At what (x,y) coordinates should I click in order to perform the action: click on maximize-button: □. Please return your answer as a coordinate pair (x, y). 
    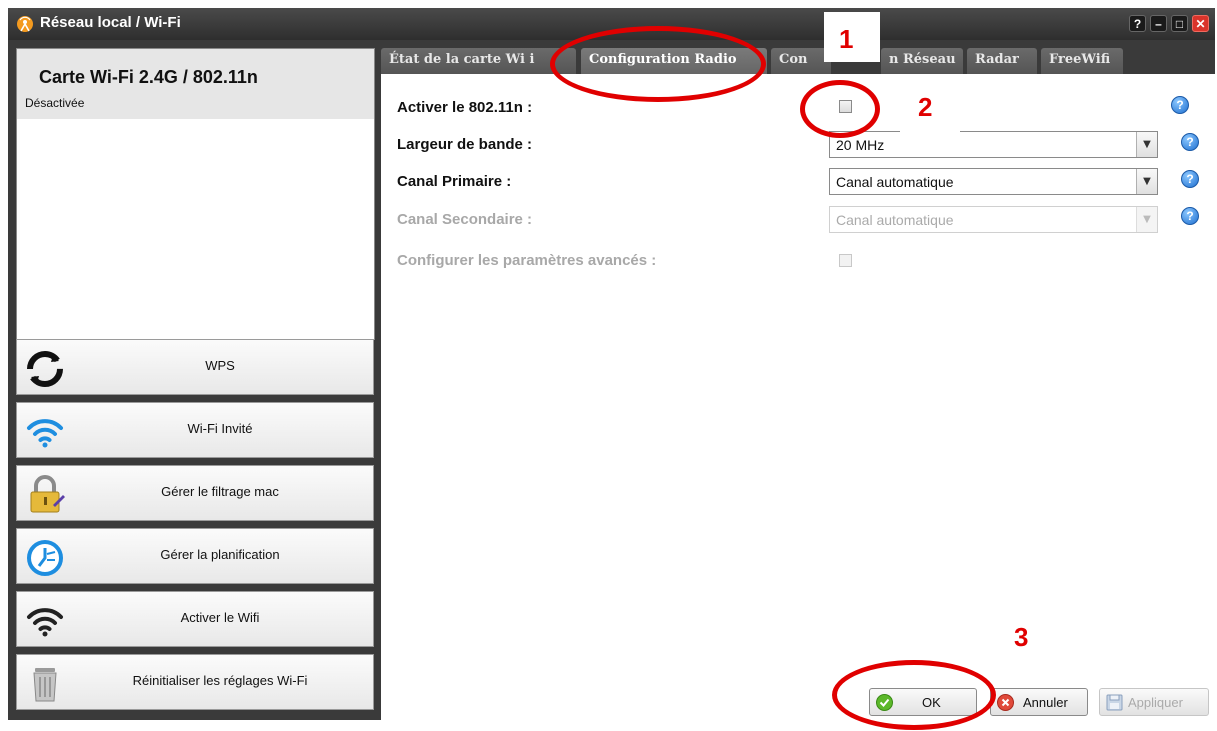
    Looking at the image, I should click on (1179, 23).